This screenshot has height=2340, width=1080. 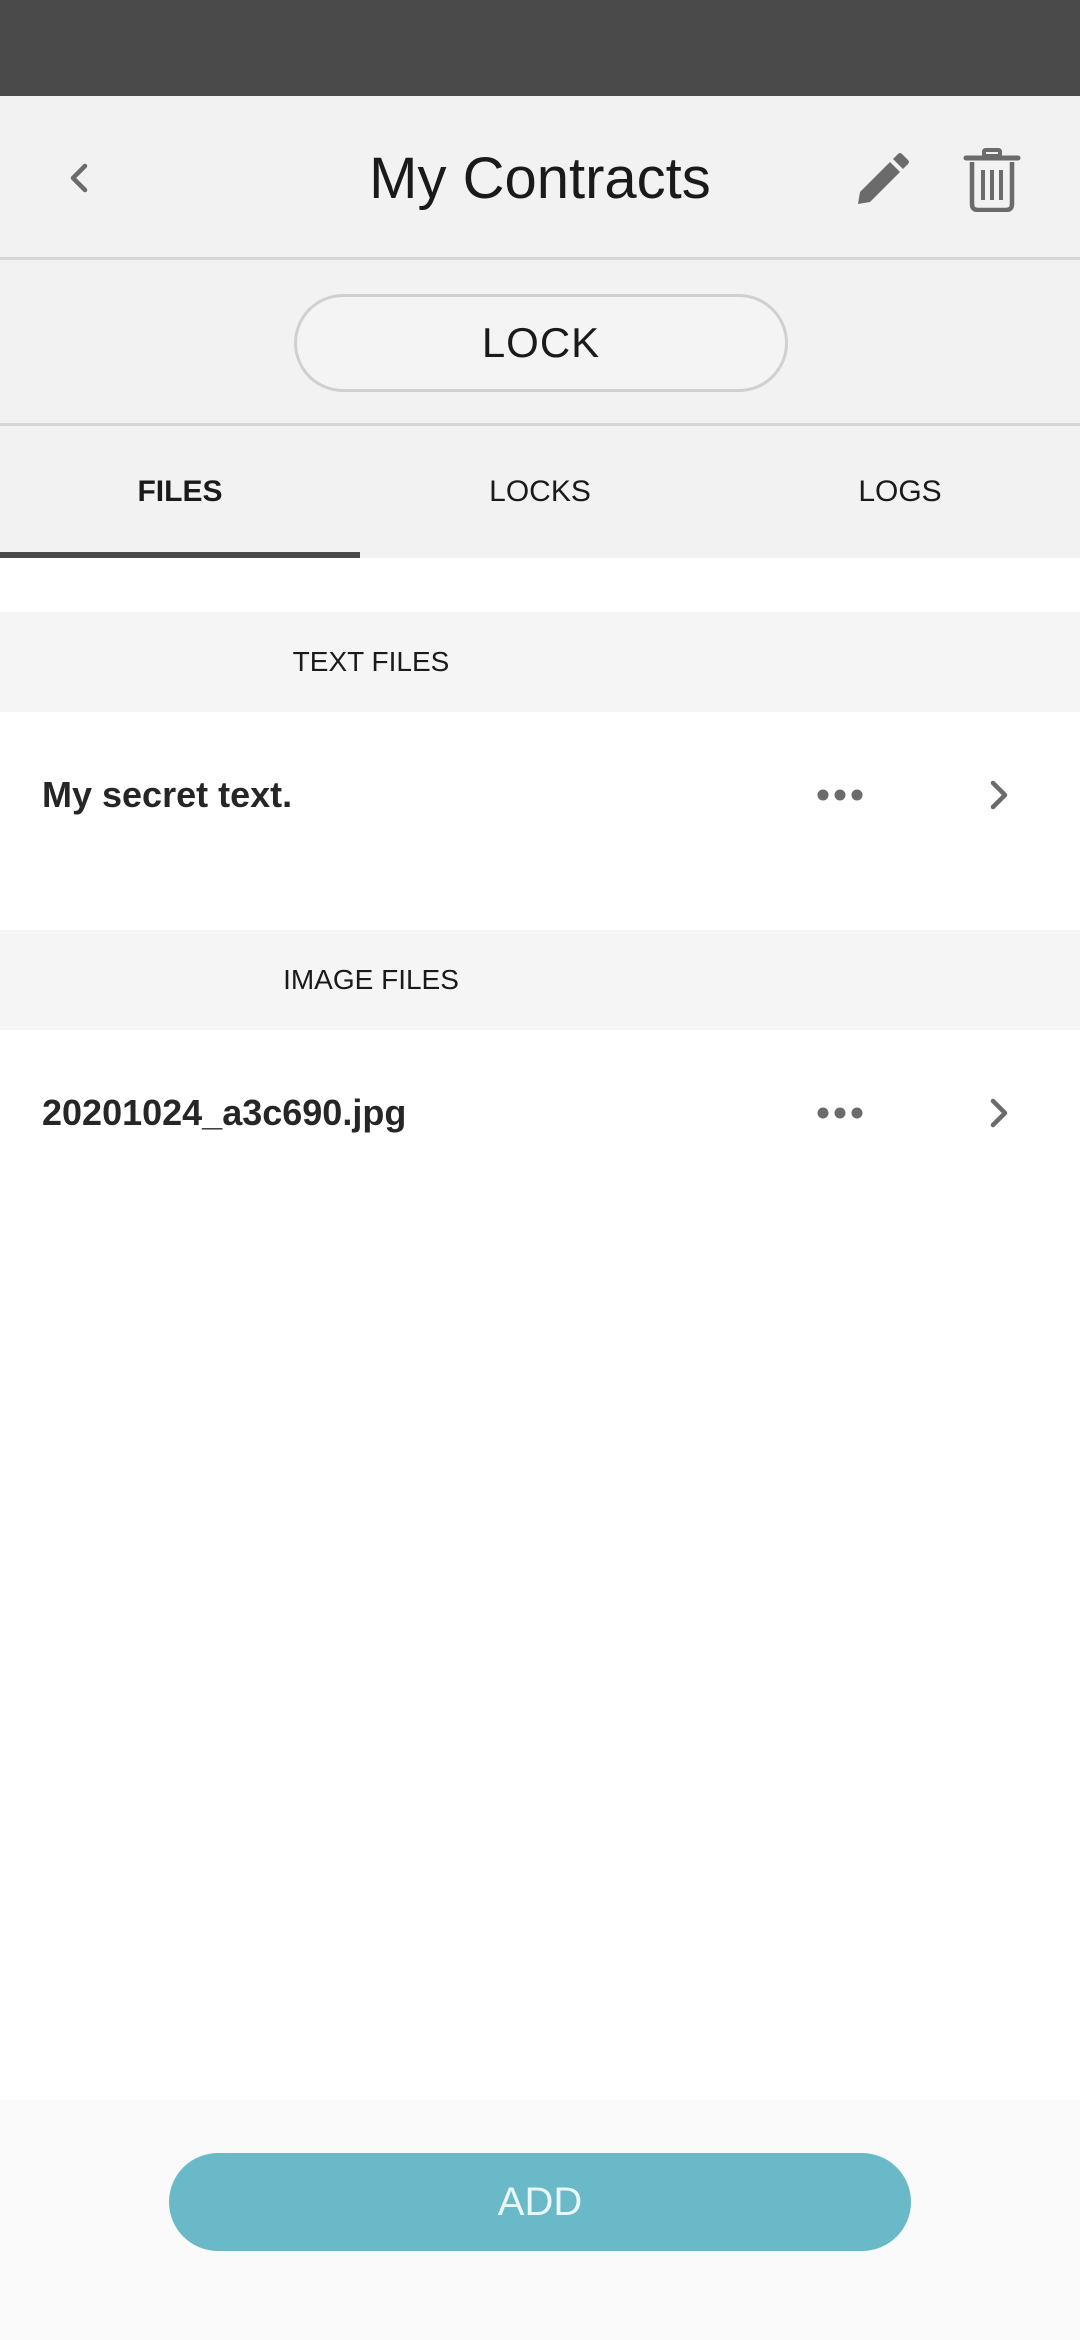 I want to click on chevron-left-icon, so click(x=79, y=178).